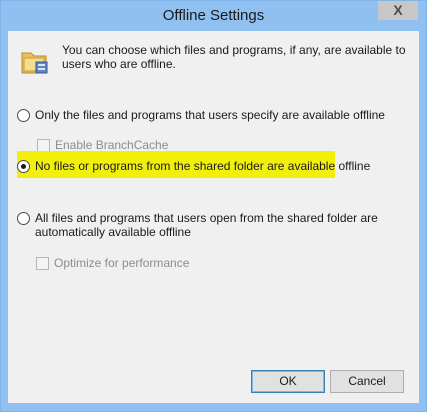 The image size is (427, 412). Describe the element at coordinates (23, 115) in the screenshot. I see `option-specify-radio` at that location.